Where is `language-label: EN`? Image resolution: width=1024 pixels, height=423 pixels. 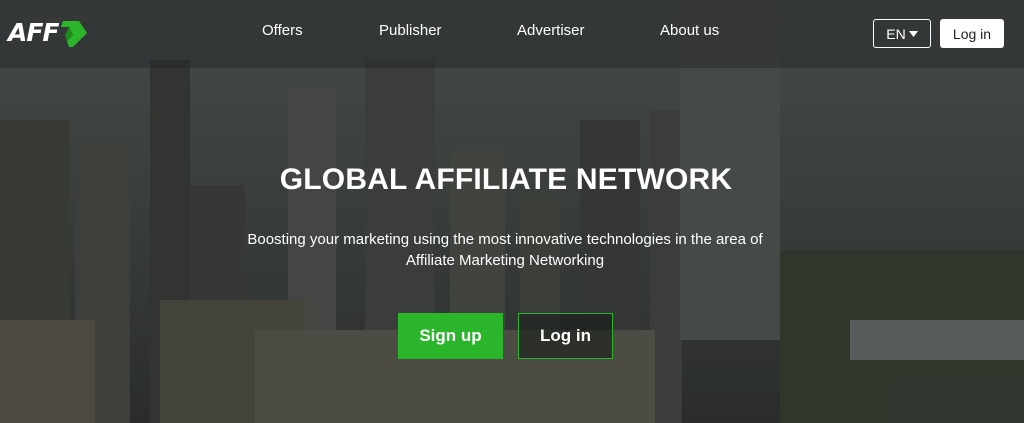 language-label: EN is located at coordinates (896, 33).